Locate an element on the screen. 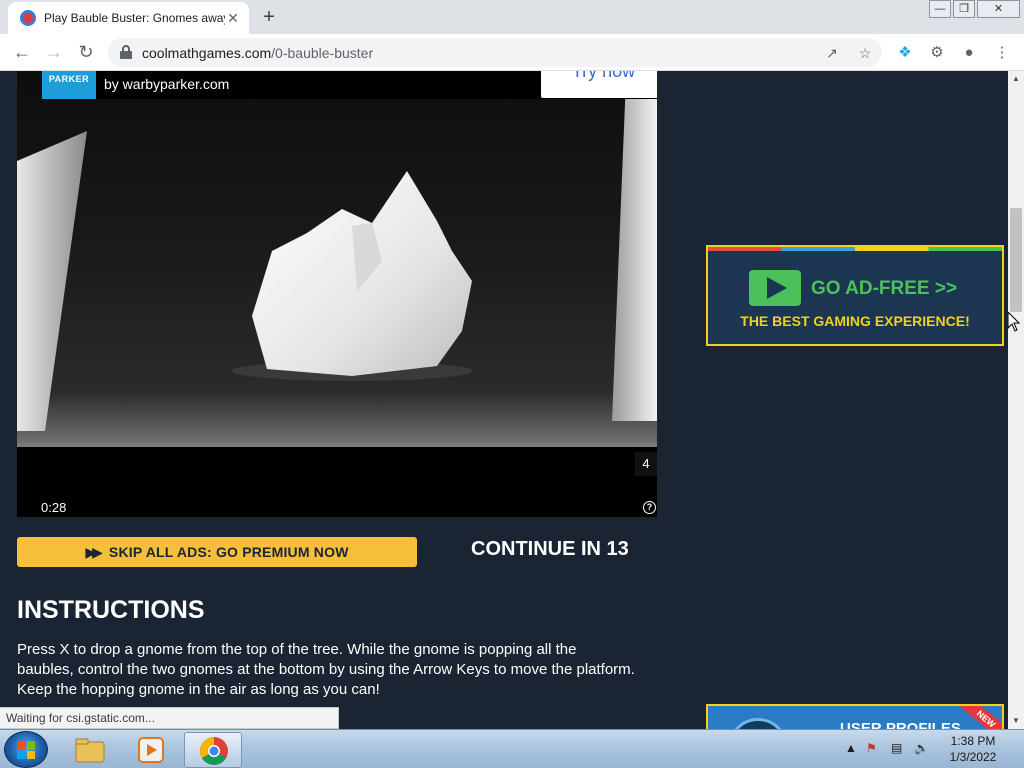  restore-button: ❐ is located at coordinates (964, 9).